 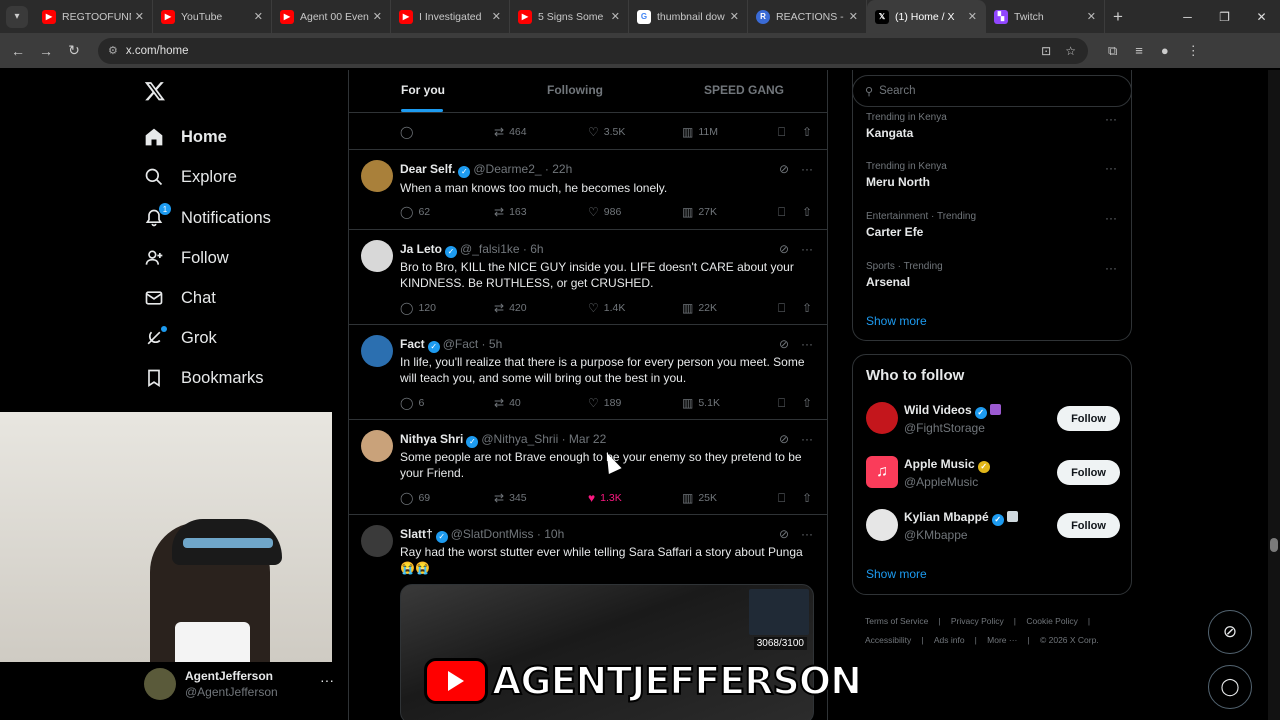 What do you see at coordinates (490, 249) in the screenshot?
I see `post-handle: @_falsi1ke` at bounding box center [490, 249].